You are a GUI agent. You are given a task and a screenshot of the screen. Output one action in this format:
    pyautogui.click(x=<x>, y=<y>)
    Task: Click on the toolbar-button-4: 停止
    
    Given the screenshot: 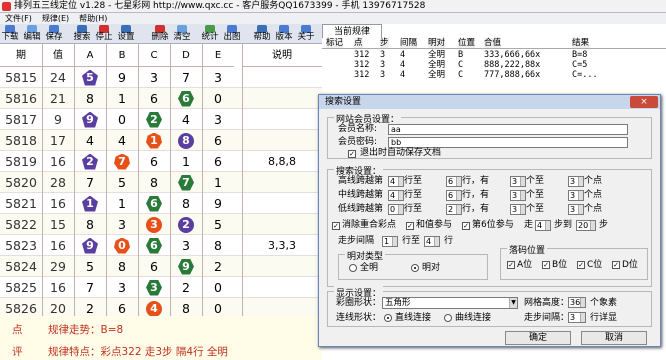 What is the action you would take?
    pyautogui.click(x=104, y=34)
    